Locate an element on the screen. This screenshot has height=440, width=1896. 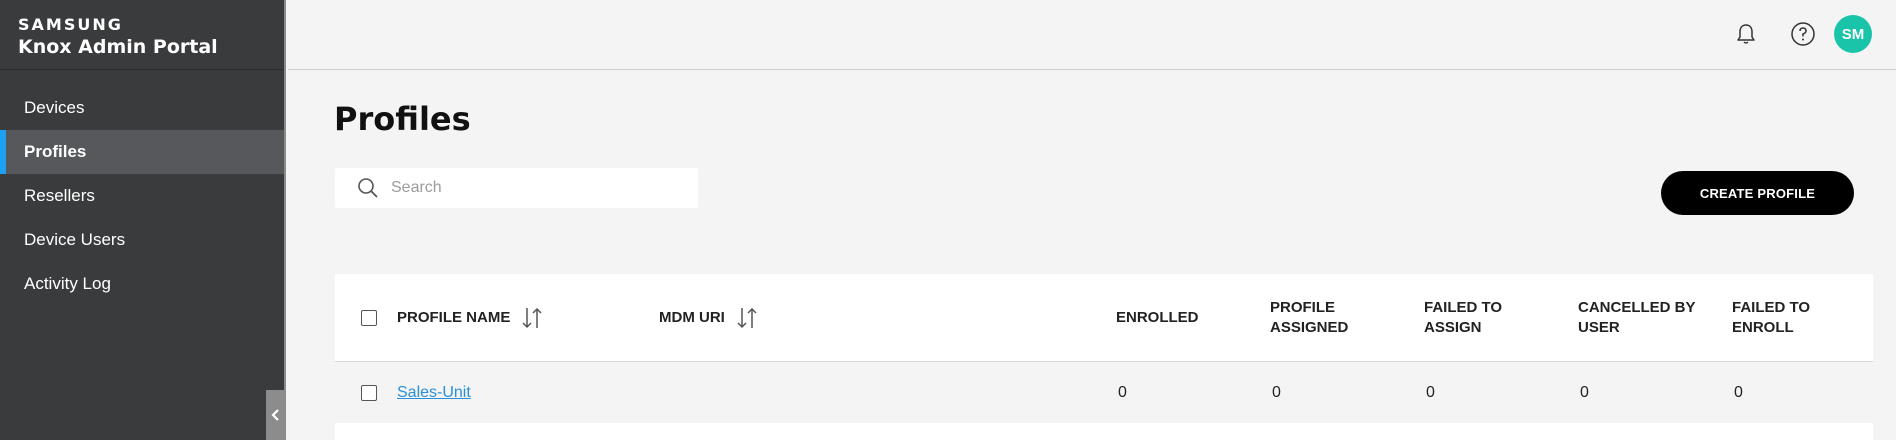
select-all-cell is located at coordinates (369, 318).